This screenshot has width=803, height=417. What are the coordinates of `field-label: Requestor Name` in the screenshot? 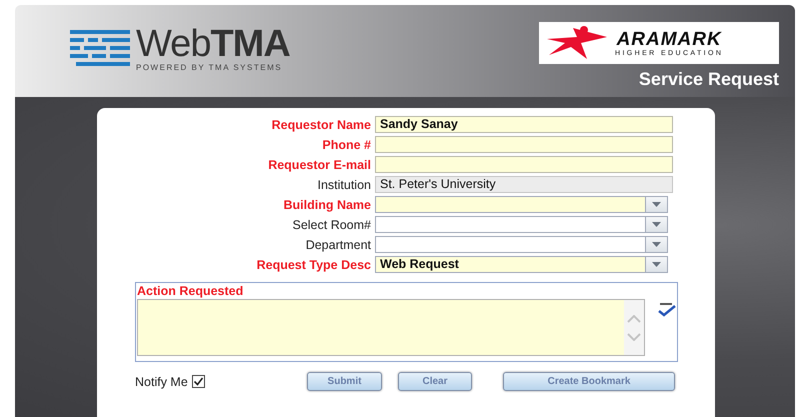 It's located at (321, 125).